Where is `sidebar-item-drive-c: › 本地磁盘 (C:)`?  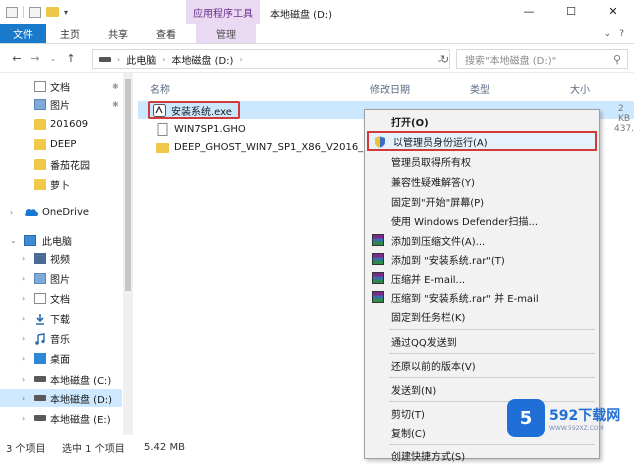
sidebar-item-drive-c: › 本地磁盘 (C:) is located at coordinates (61, 379).